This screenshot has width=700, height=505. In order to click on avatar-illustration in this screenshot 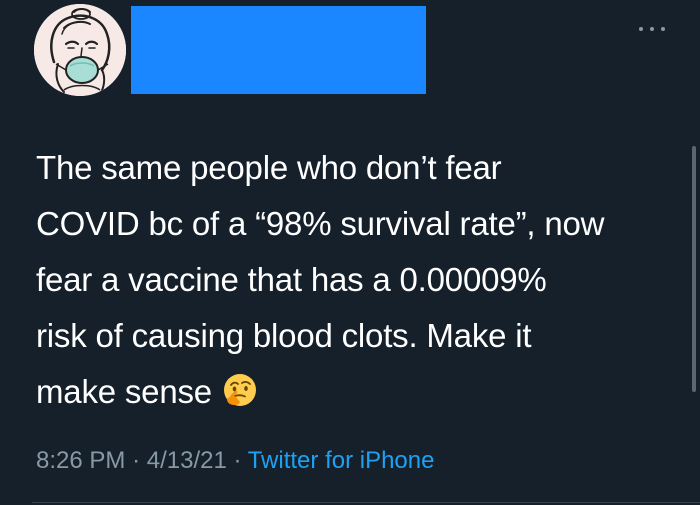, I will do `click(80, 50)`.